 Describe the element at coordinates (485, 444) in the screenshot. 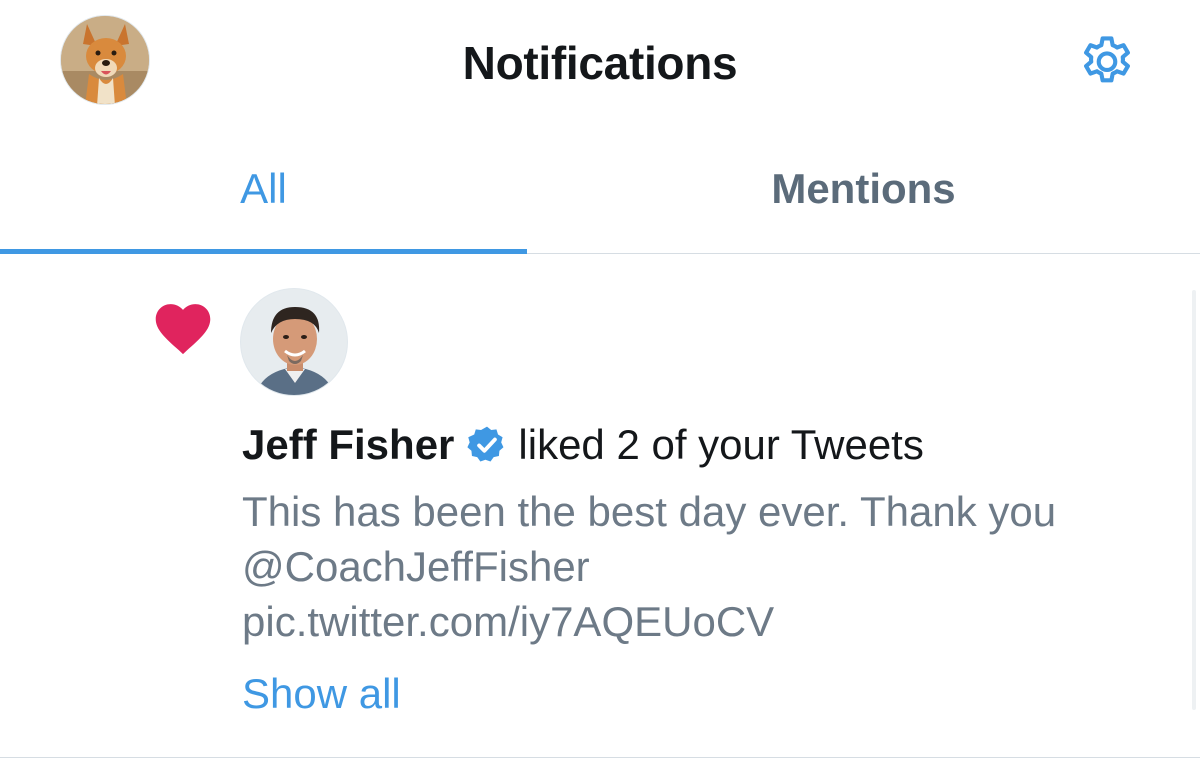

I see `verified-badge-icon` at that location.